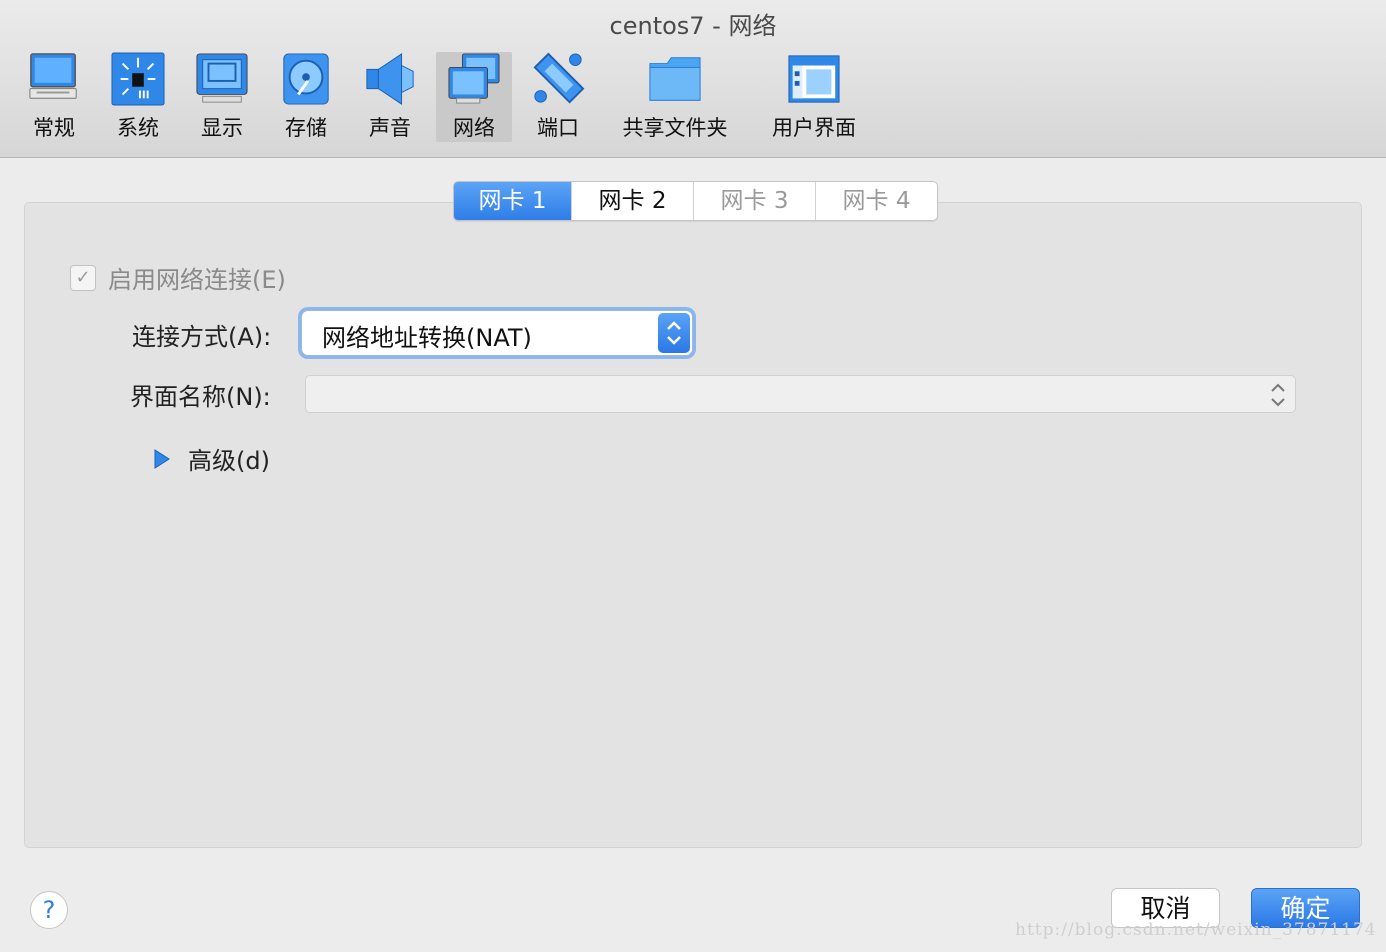  Describe the element at coordinates (390, 79) in the screenshot. I see `speaker-icon` at that location.